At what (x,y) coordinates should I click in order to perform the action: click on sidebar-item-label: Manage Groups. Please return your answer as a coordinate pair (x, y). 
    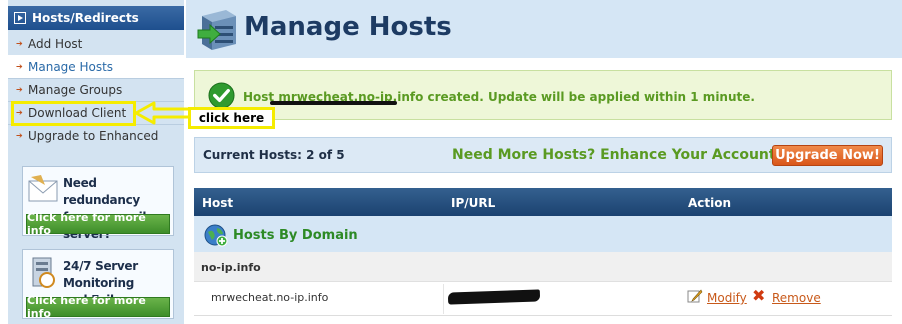
    Looking at the image, I should click on (75, 89).